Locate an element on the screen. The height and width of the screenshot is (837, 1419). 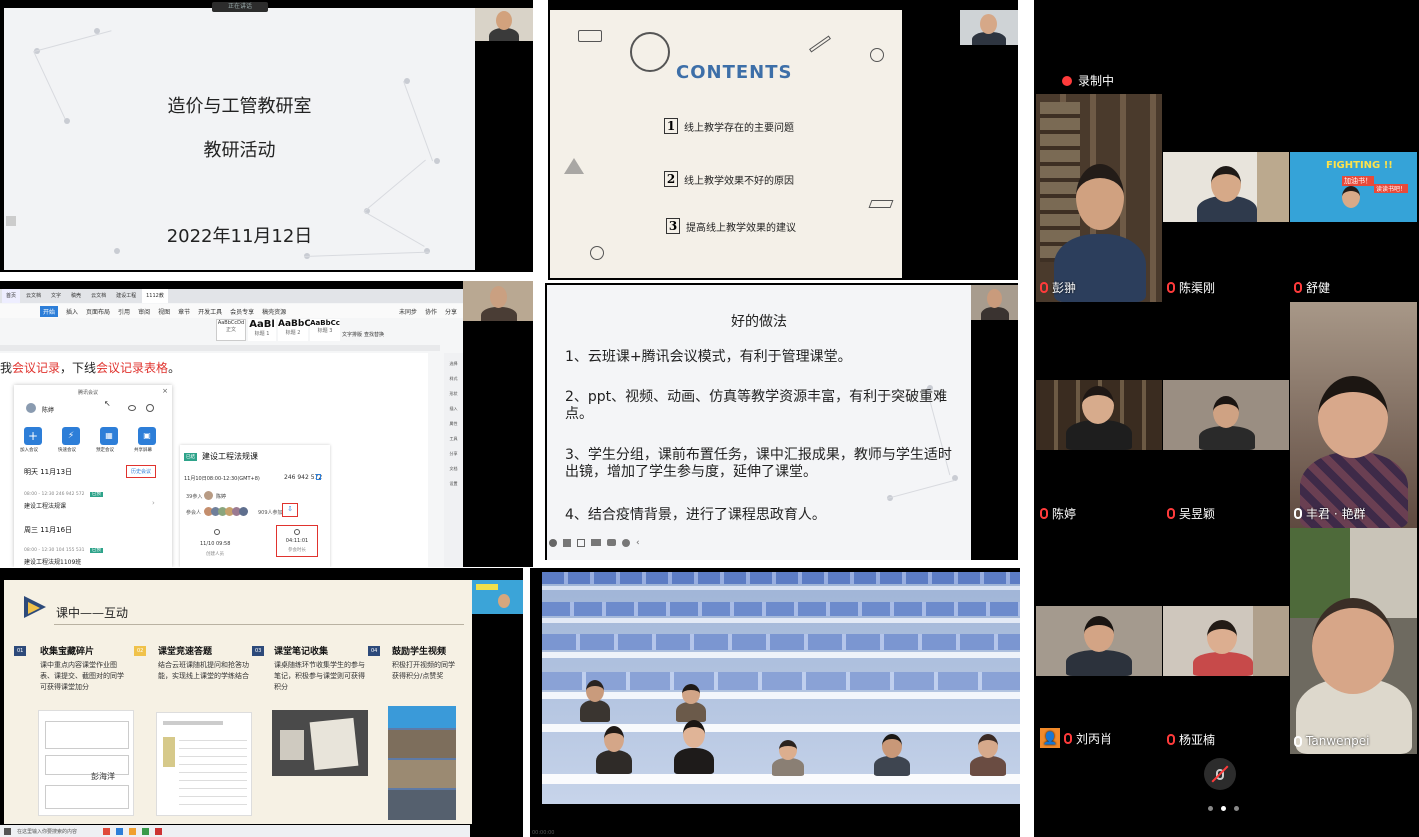
tool-share: 分享 is located at coordinates (454, 454).